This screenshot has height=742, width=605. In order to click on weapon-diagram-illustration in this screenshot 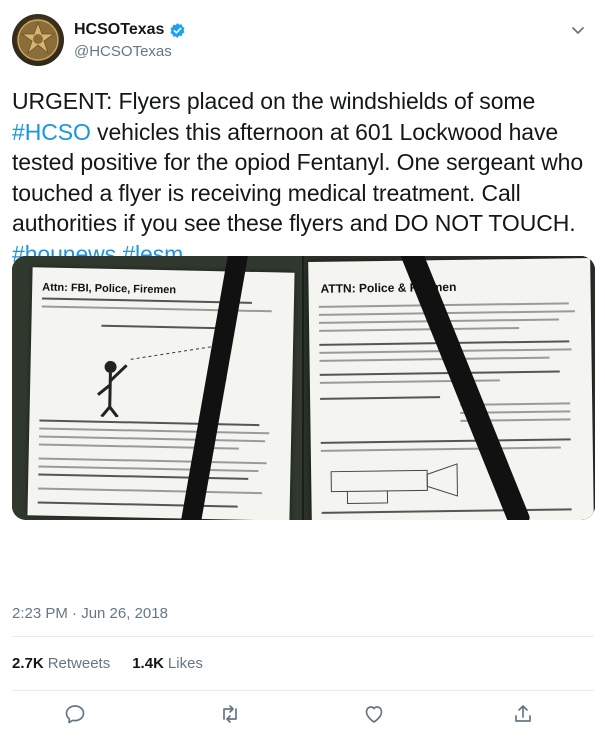, I will do `click(394, 483)`.